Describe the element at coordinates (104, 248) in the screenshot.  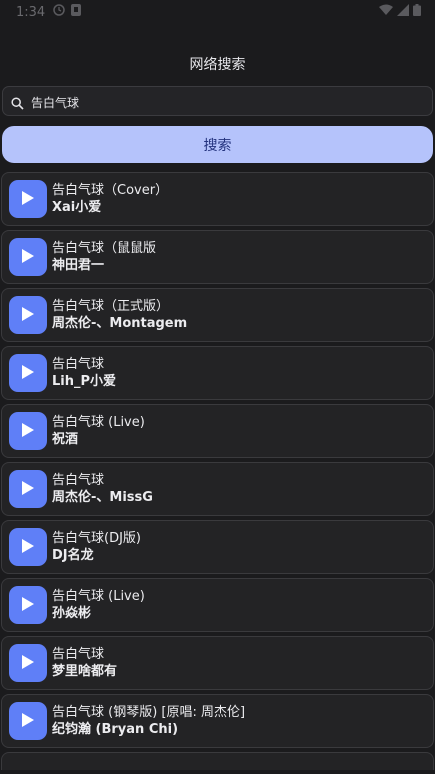
I see `song-title: 告白气球（鼠鼠版` at that location.